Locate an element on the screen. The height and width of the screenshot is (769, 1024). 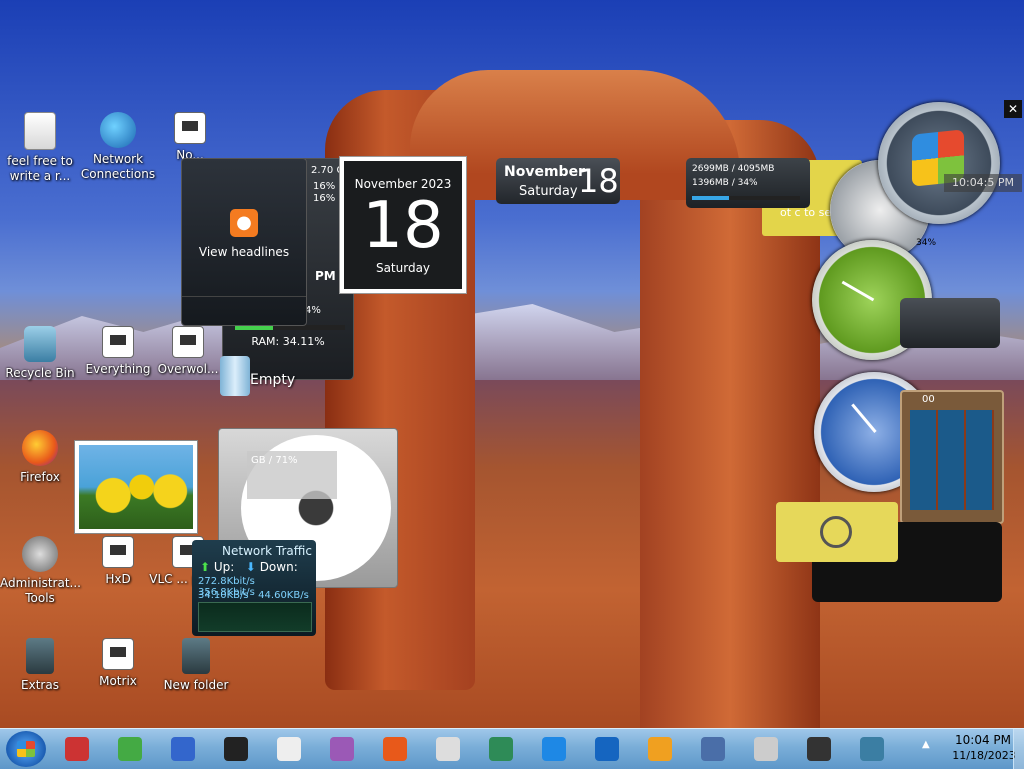
memory-usage-fill is located at coordinates (710, 198).